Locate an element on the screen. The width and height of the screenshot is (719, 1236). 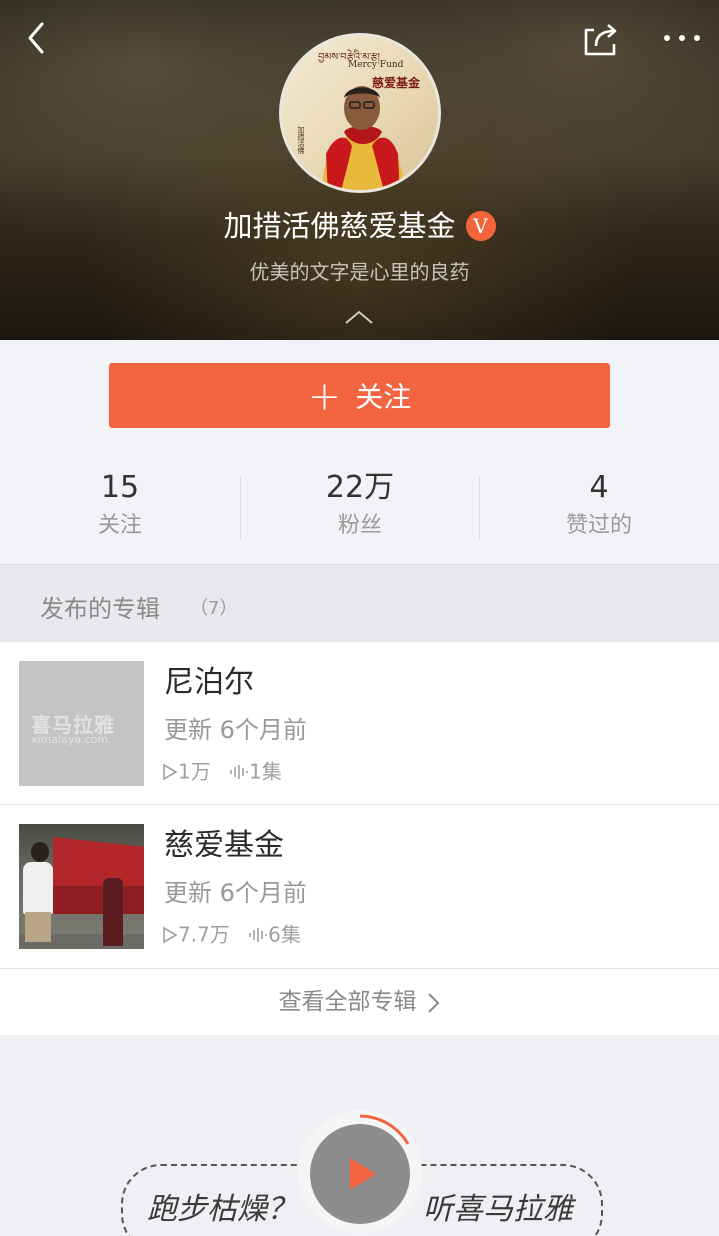
chevron-right-icon is located at coordinates (433, 1002).